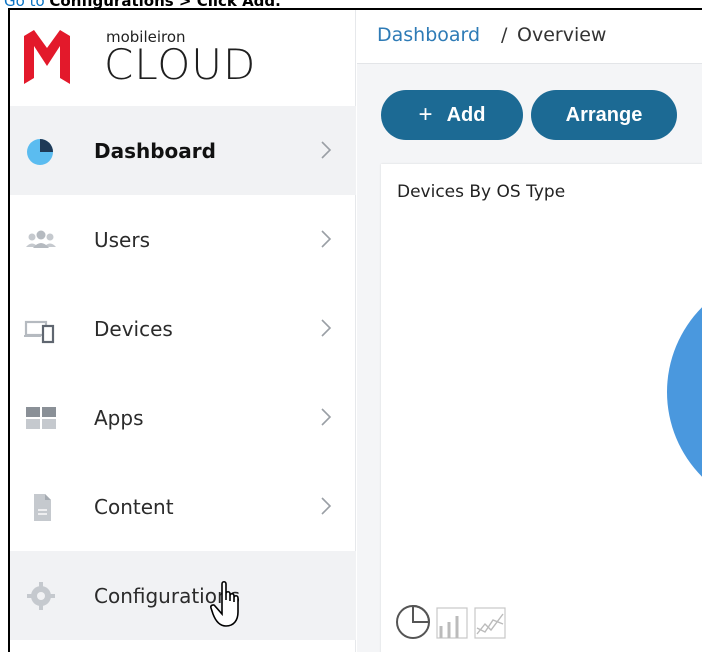 Image resolution: width=702 pixels, height=652 pixels. I want to click on chart-type-switcher, so click(451, 621).